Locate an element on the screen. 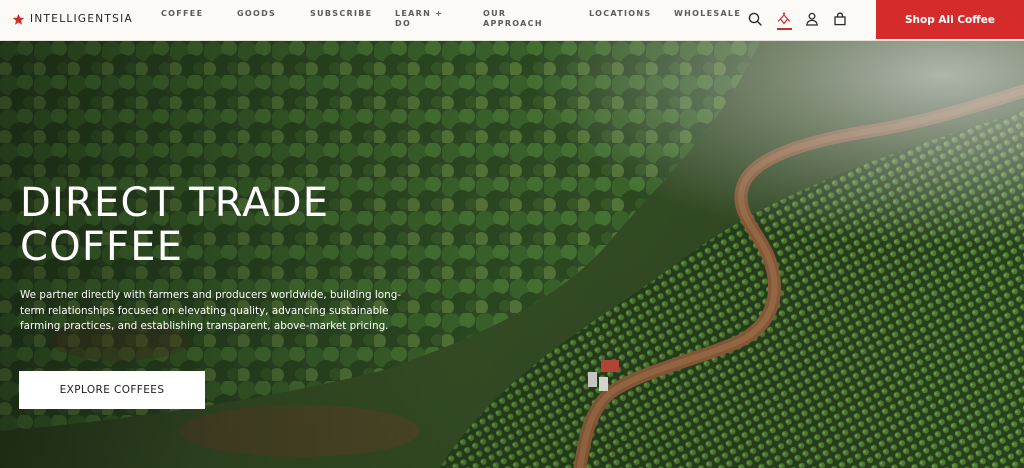 Image resolution: width=1024 pixels, height=468 pixels. cart-icon is located at coordinates (840, 19).